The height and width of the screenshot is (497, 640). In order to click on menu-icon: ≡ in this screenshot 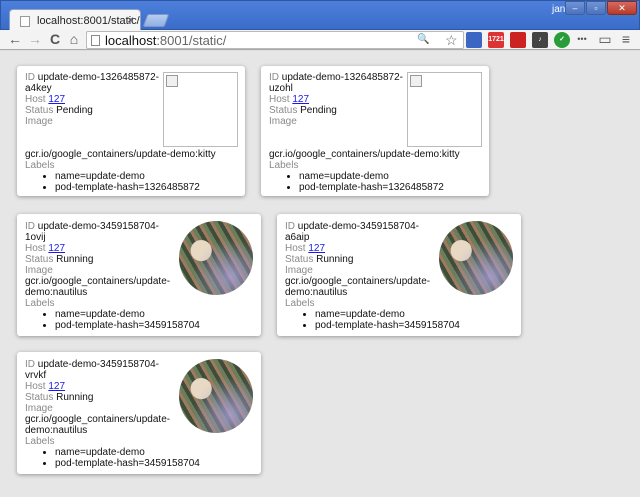, I will do `click(626, 40)`.